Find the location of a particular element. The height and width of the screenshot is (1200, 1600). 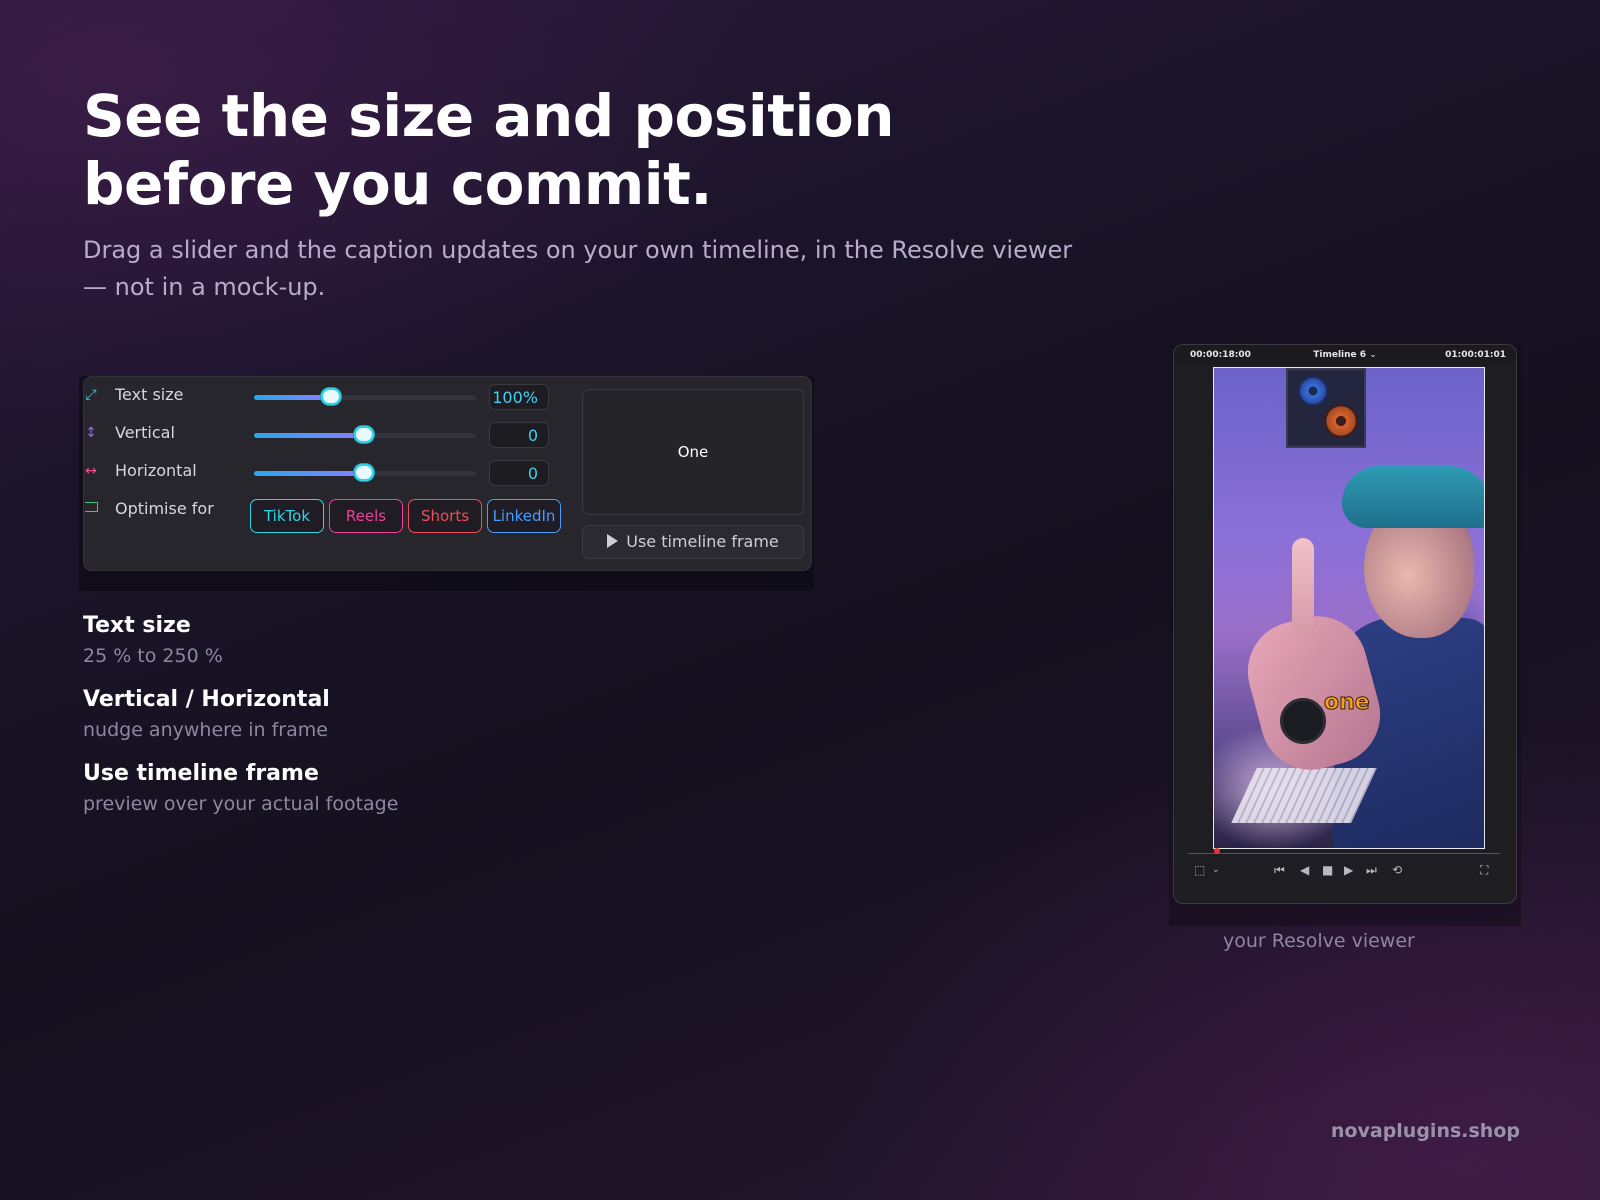

person-cap is located at coordinates (1413, 497).